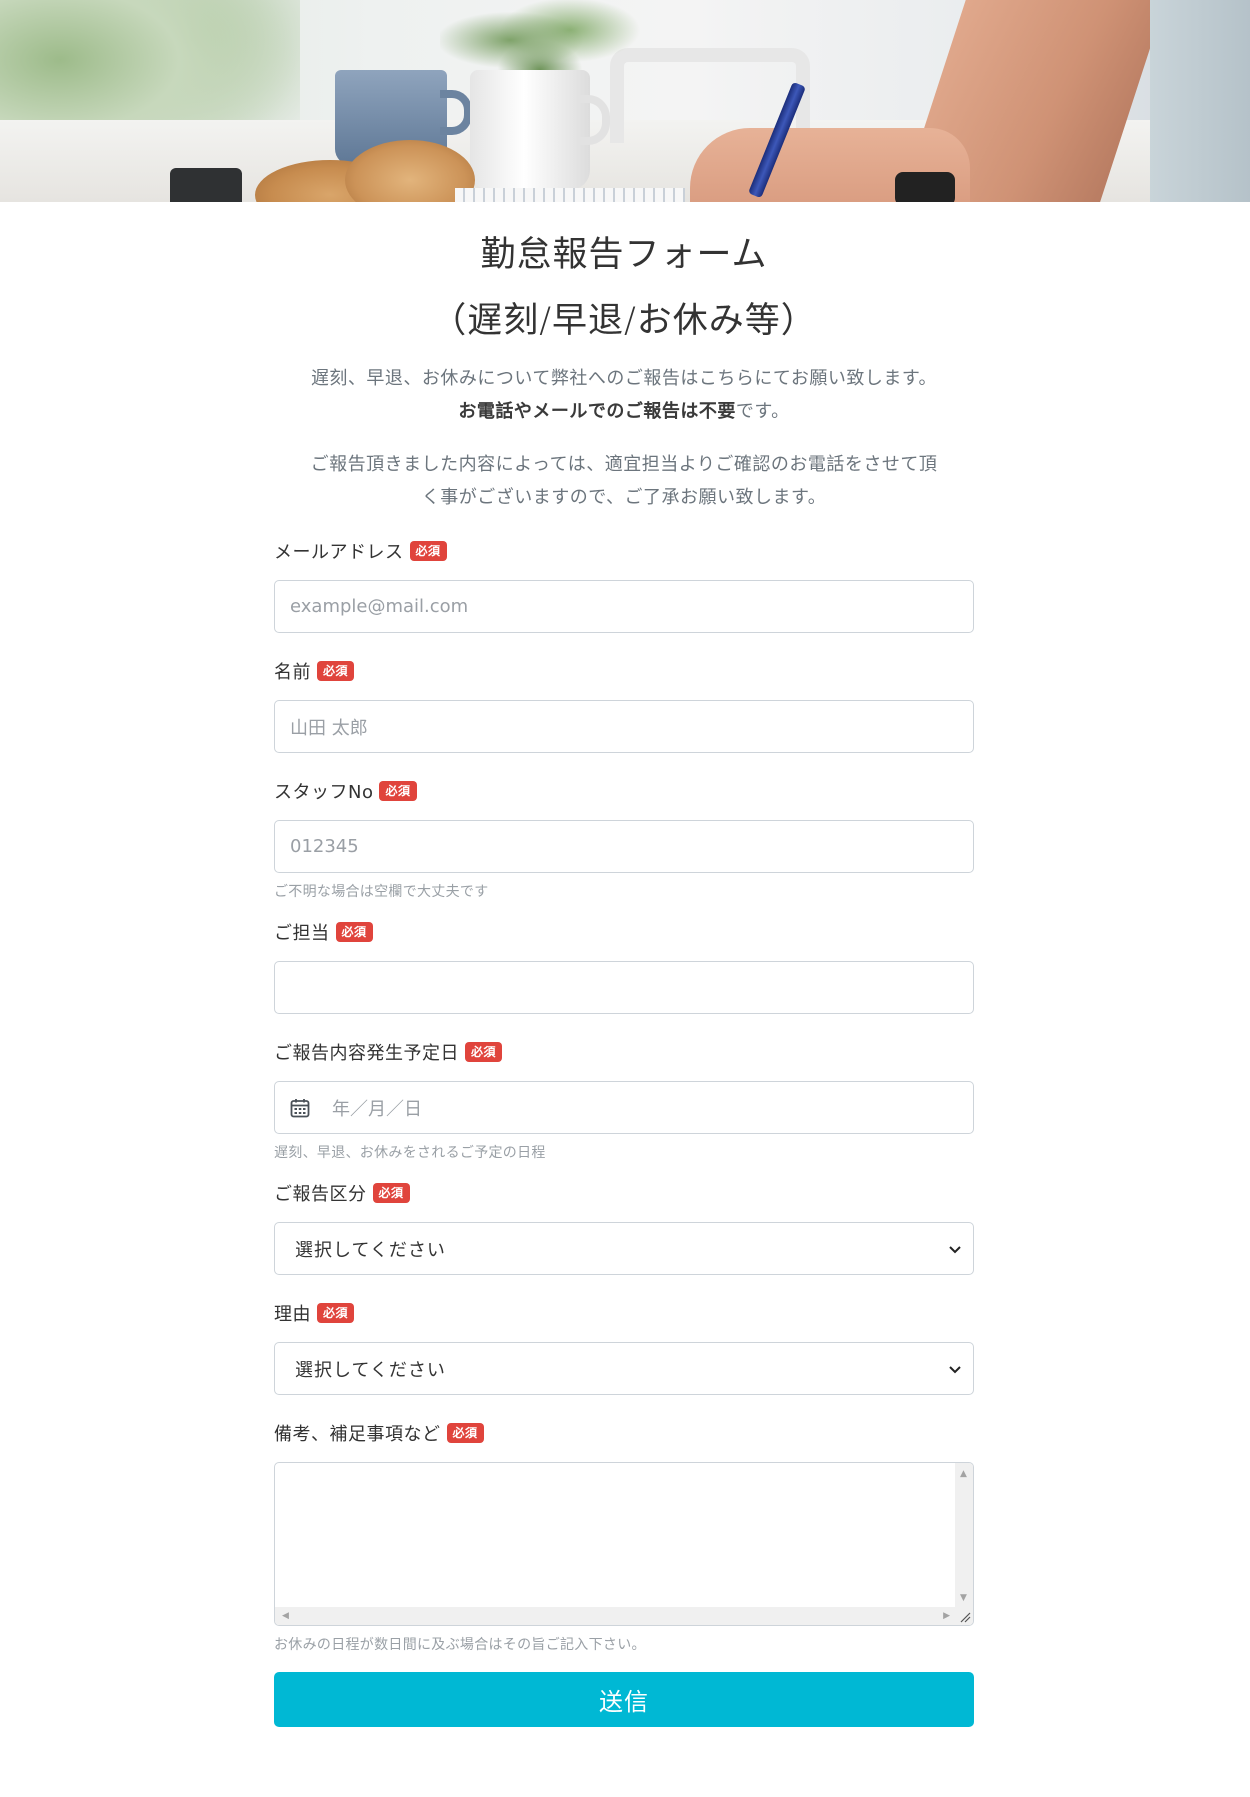 This screenshot has width=1250, height=1797. Describe the element at coordinates (624, 288) in the screenshot. I see `page-title: 勤怠報告フォーム （遅刻/早退/お休み等）` at that location.